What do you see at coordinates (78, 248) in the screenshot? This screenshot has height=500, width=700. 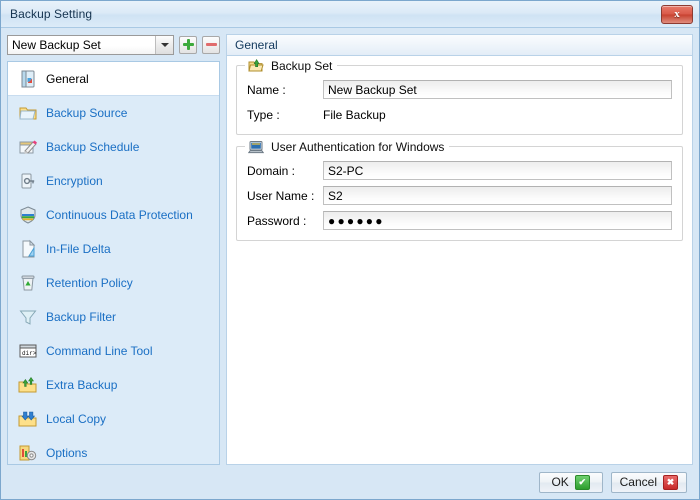 I see `sidebar-item-label: In-File Delta` at bounding box center [78, 248].